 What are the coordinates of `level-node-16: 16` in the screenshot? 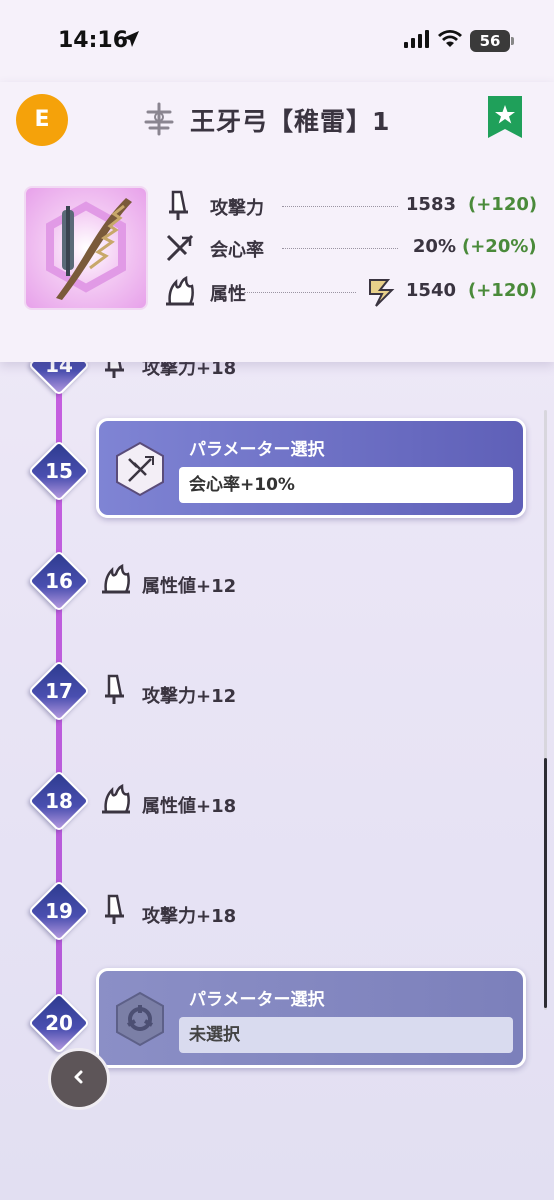 It's located at (59, 581).